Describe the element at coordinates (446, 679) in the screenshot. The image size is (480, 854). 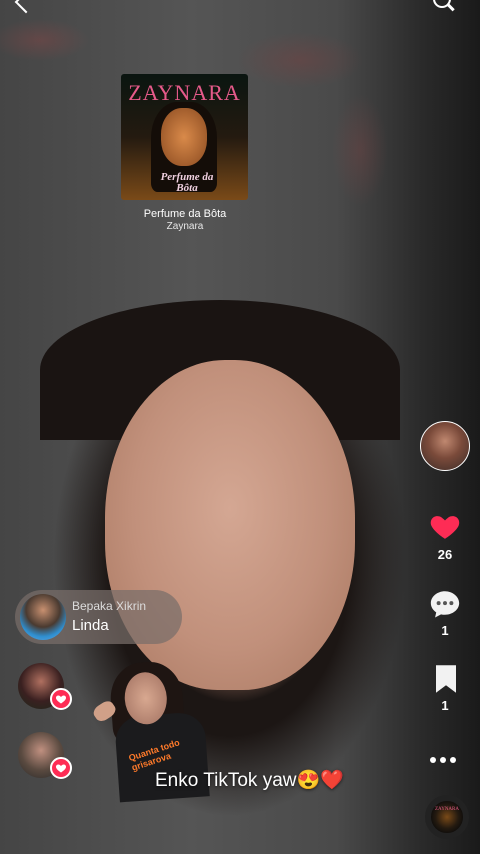
I see `bookmark-icon` at that location.